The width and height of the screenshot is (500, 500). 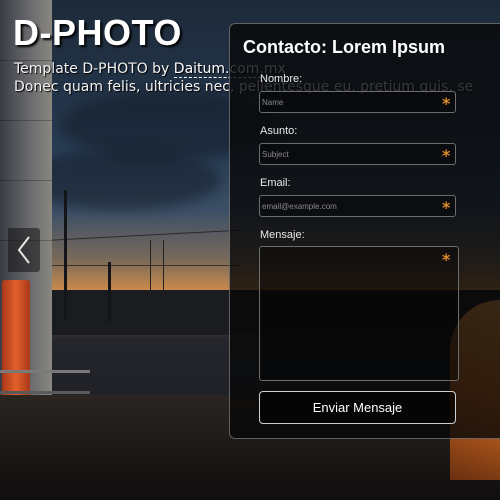 What do you see at coordinates (45, 382) in the screenshot?
I see `guard-rail` at bounding box center [45, 382].